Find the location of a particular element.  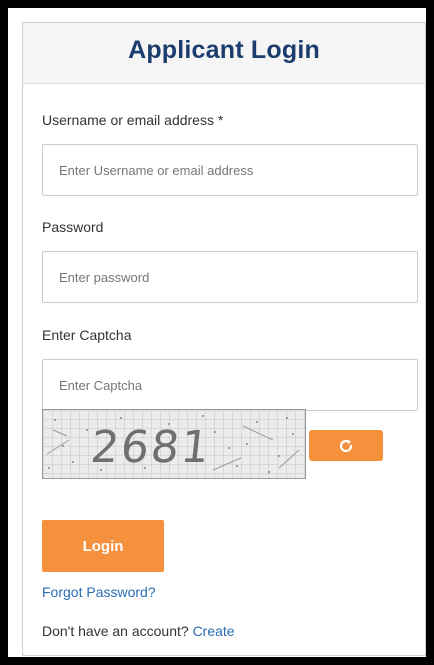

forgot-password-link: Forgot Password? is located at coordinates (99, 592).